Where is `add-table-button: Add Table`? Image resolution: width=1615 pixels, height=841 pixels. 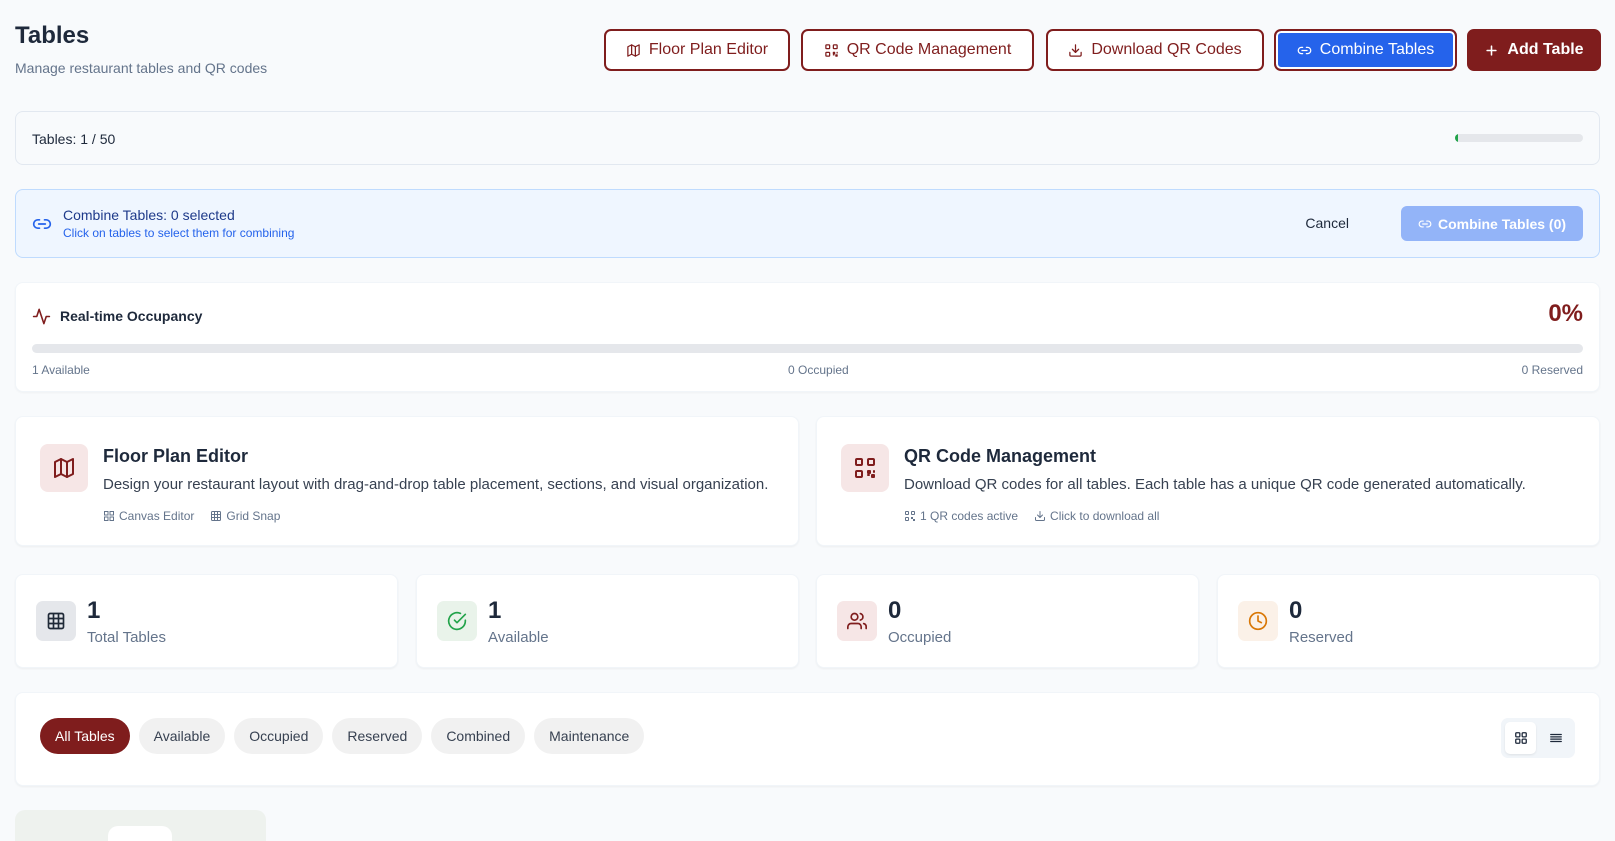 add-table-button: Add Table is located at coordinates (1534, 50).